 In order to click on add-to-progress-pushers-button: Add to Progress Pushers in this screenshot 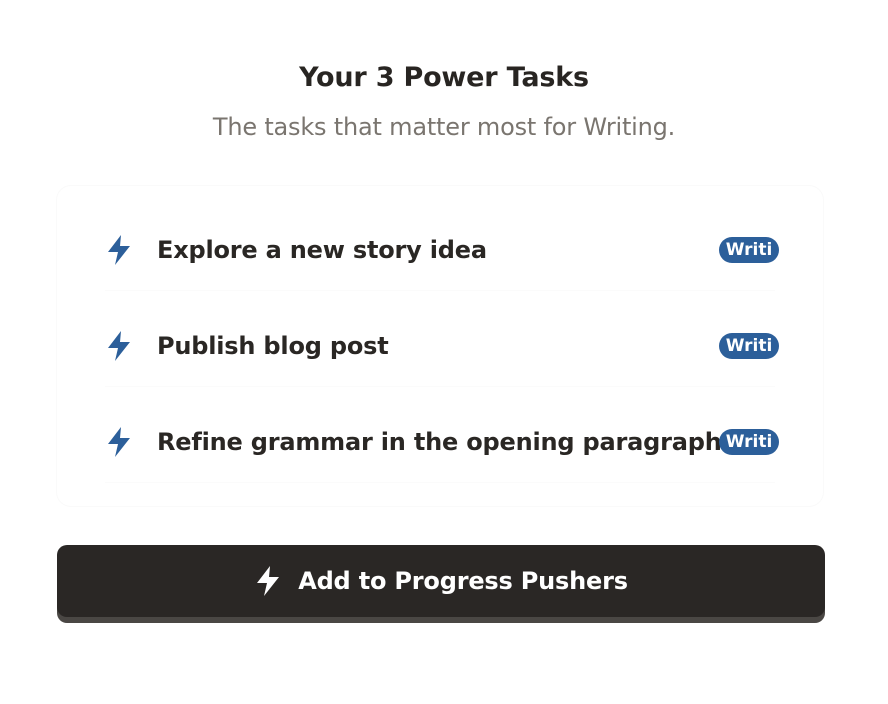, I will do `click(441, 581)`.